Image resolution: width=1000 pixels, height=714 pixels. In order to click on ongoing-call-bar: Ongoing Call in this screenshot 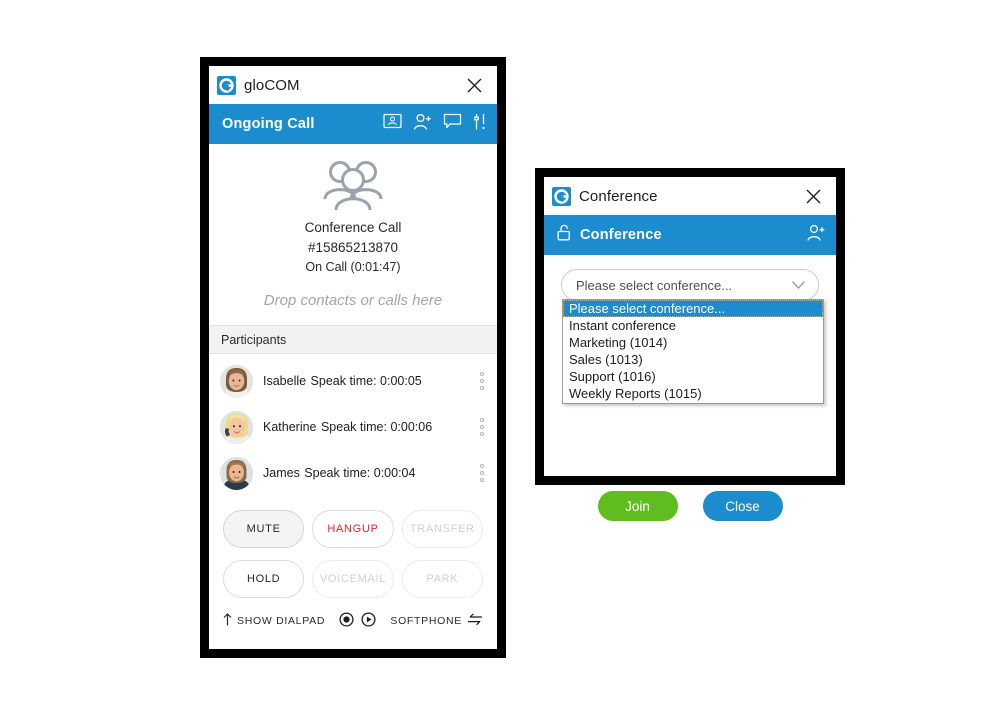, I will do `click(353, 124)`.